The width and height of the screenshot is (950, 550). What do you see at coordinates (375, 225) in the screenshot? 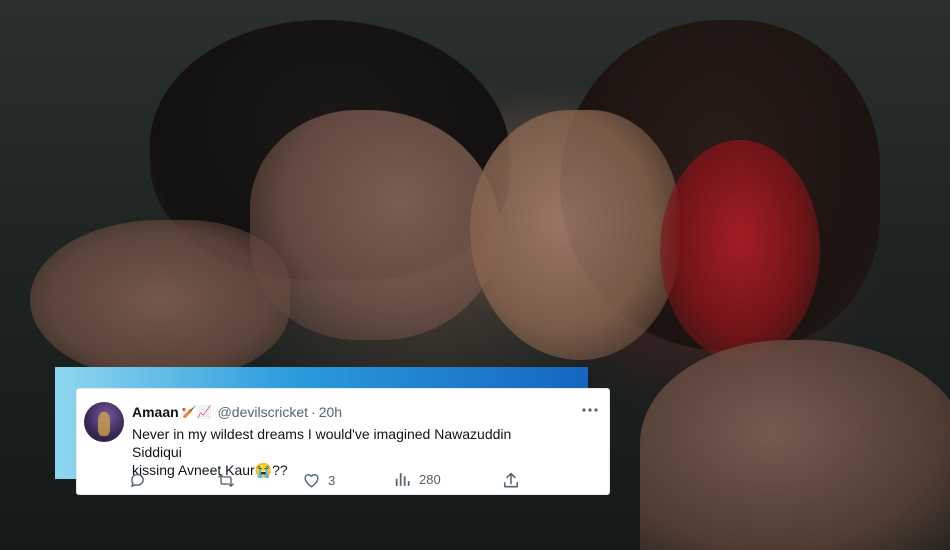
I see `photo-face-left` at bounding box center [375, 225].